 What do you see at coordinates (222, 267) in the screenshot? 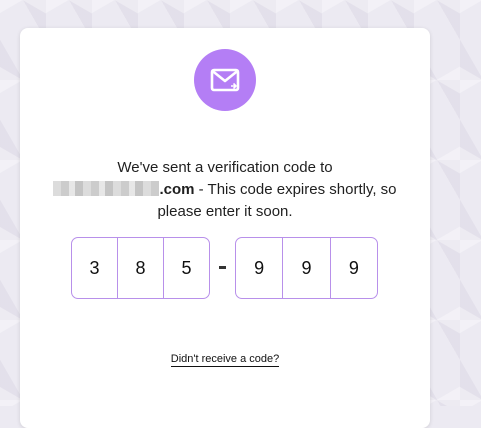
I see `code-separator` at bounding box center [222, 267].